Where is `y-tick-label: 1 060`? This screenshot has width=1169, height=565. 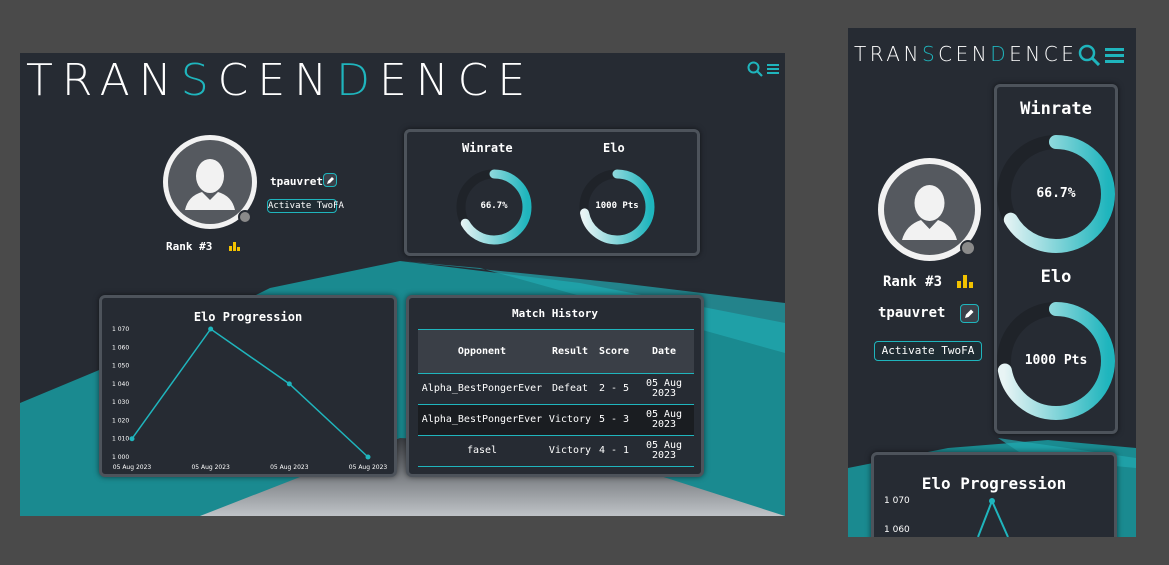 y-tick-label: 1 060 is located at coordinates (120, 347).